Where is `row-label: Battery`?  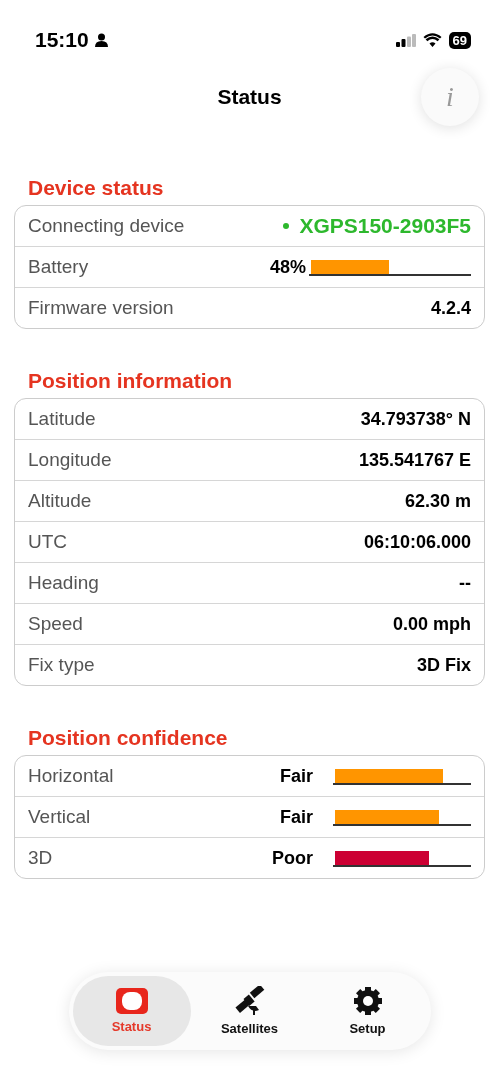
row-label: Battery is located at coordinates (59, 267).